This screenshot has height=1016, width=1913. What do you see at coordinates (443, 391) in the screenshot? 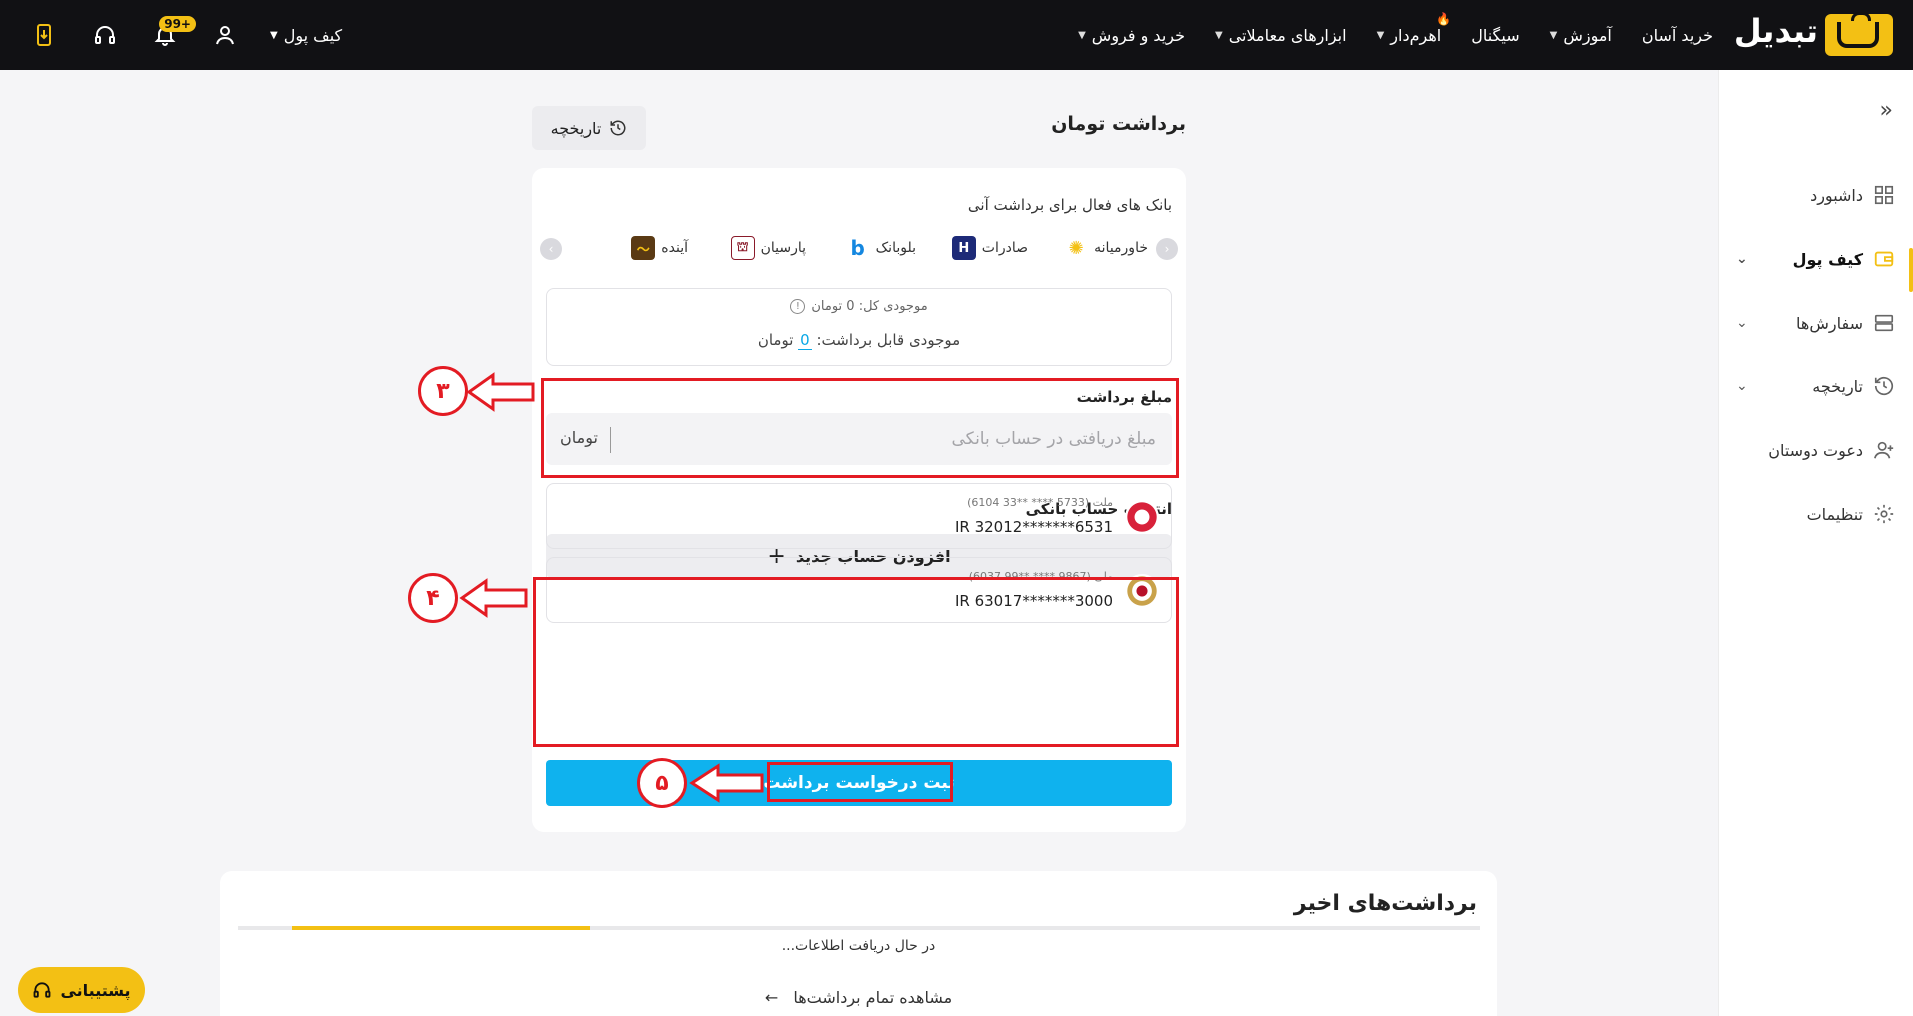
I see `annotation-step3: ۳` at bounding box center [443, 391].